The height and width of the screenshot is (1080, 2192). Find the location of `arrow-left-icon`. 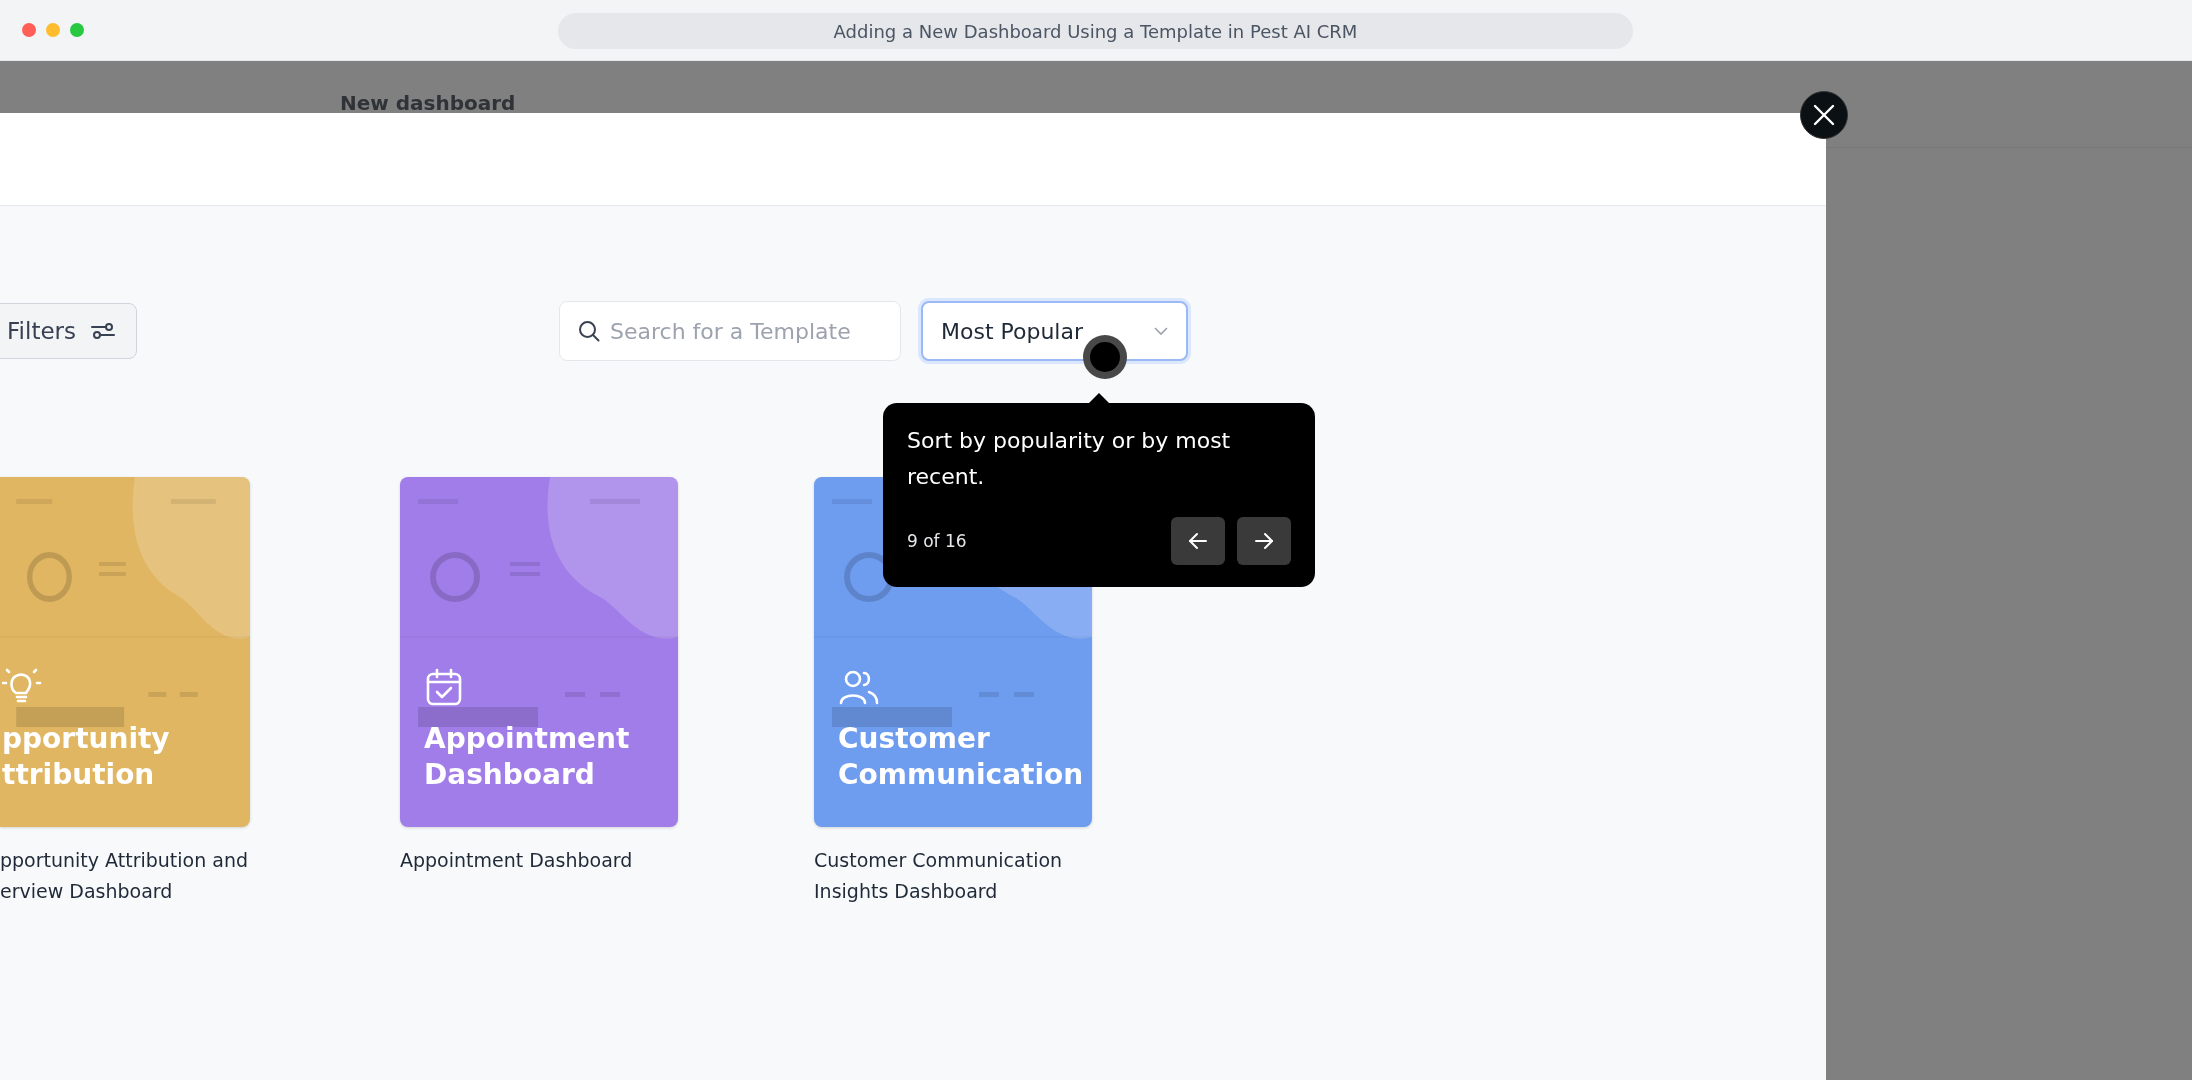

arrow-left-icon is located at coordinates (1198, 541).